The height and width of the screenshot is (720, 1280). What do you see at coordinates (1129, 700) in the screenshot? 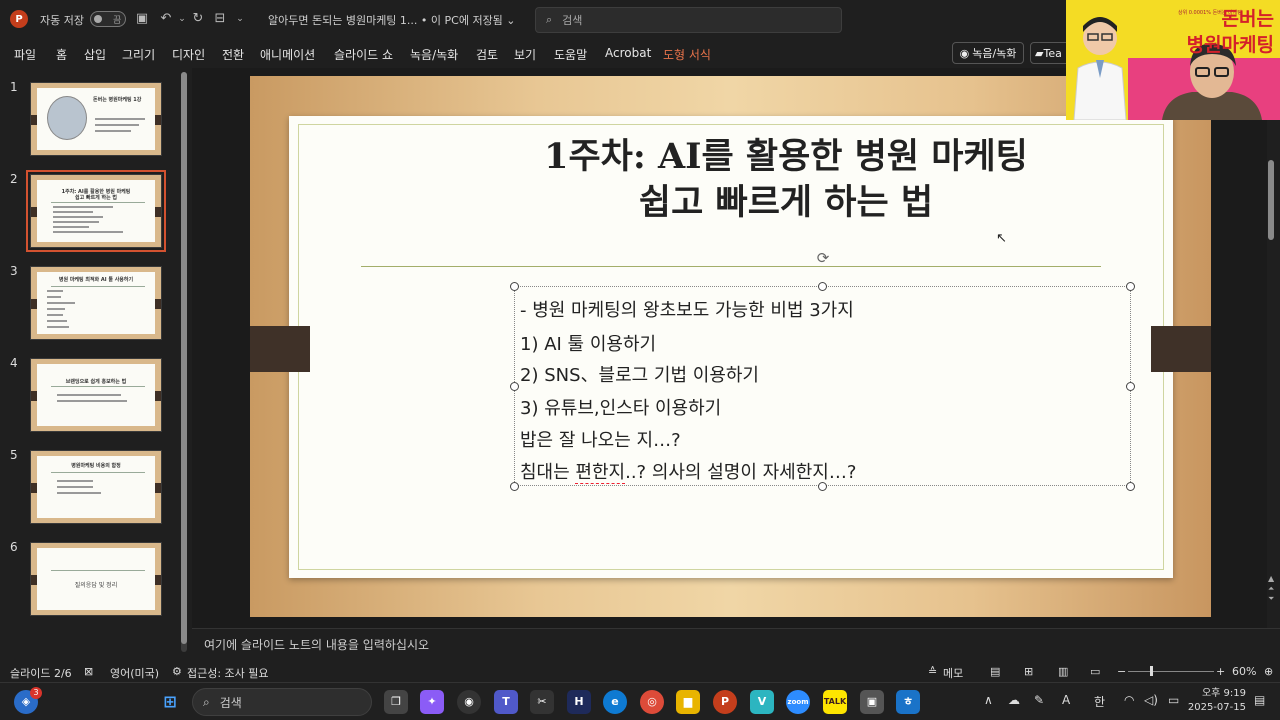
I see `wifi-icon: ◠` at bounding box center [1129, 700].